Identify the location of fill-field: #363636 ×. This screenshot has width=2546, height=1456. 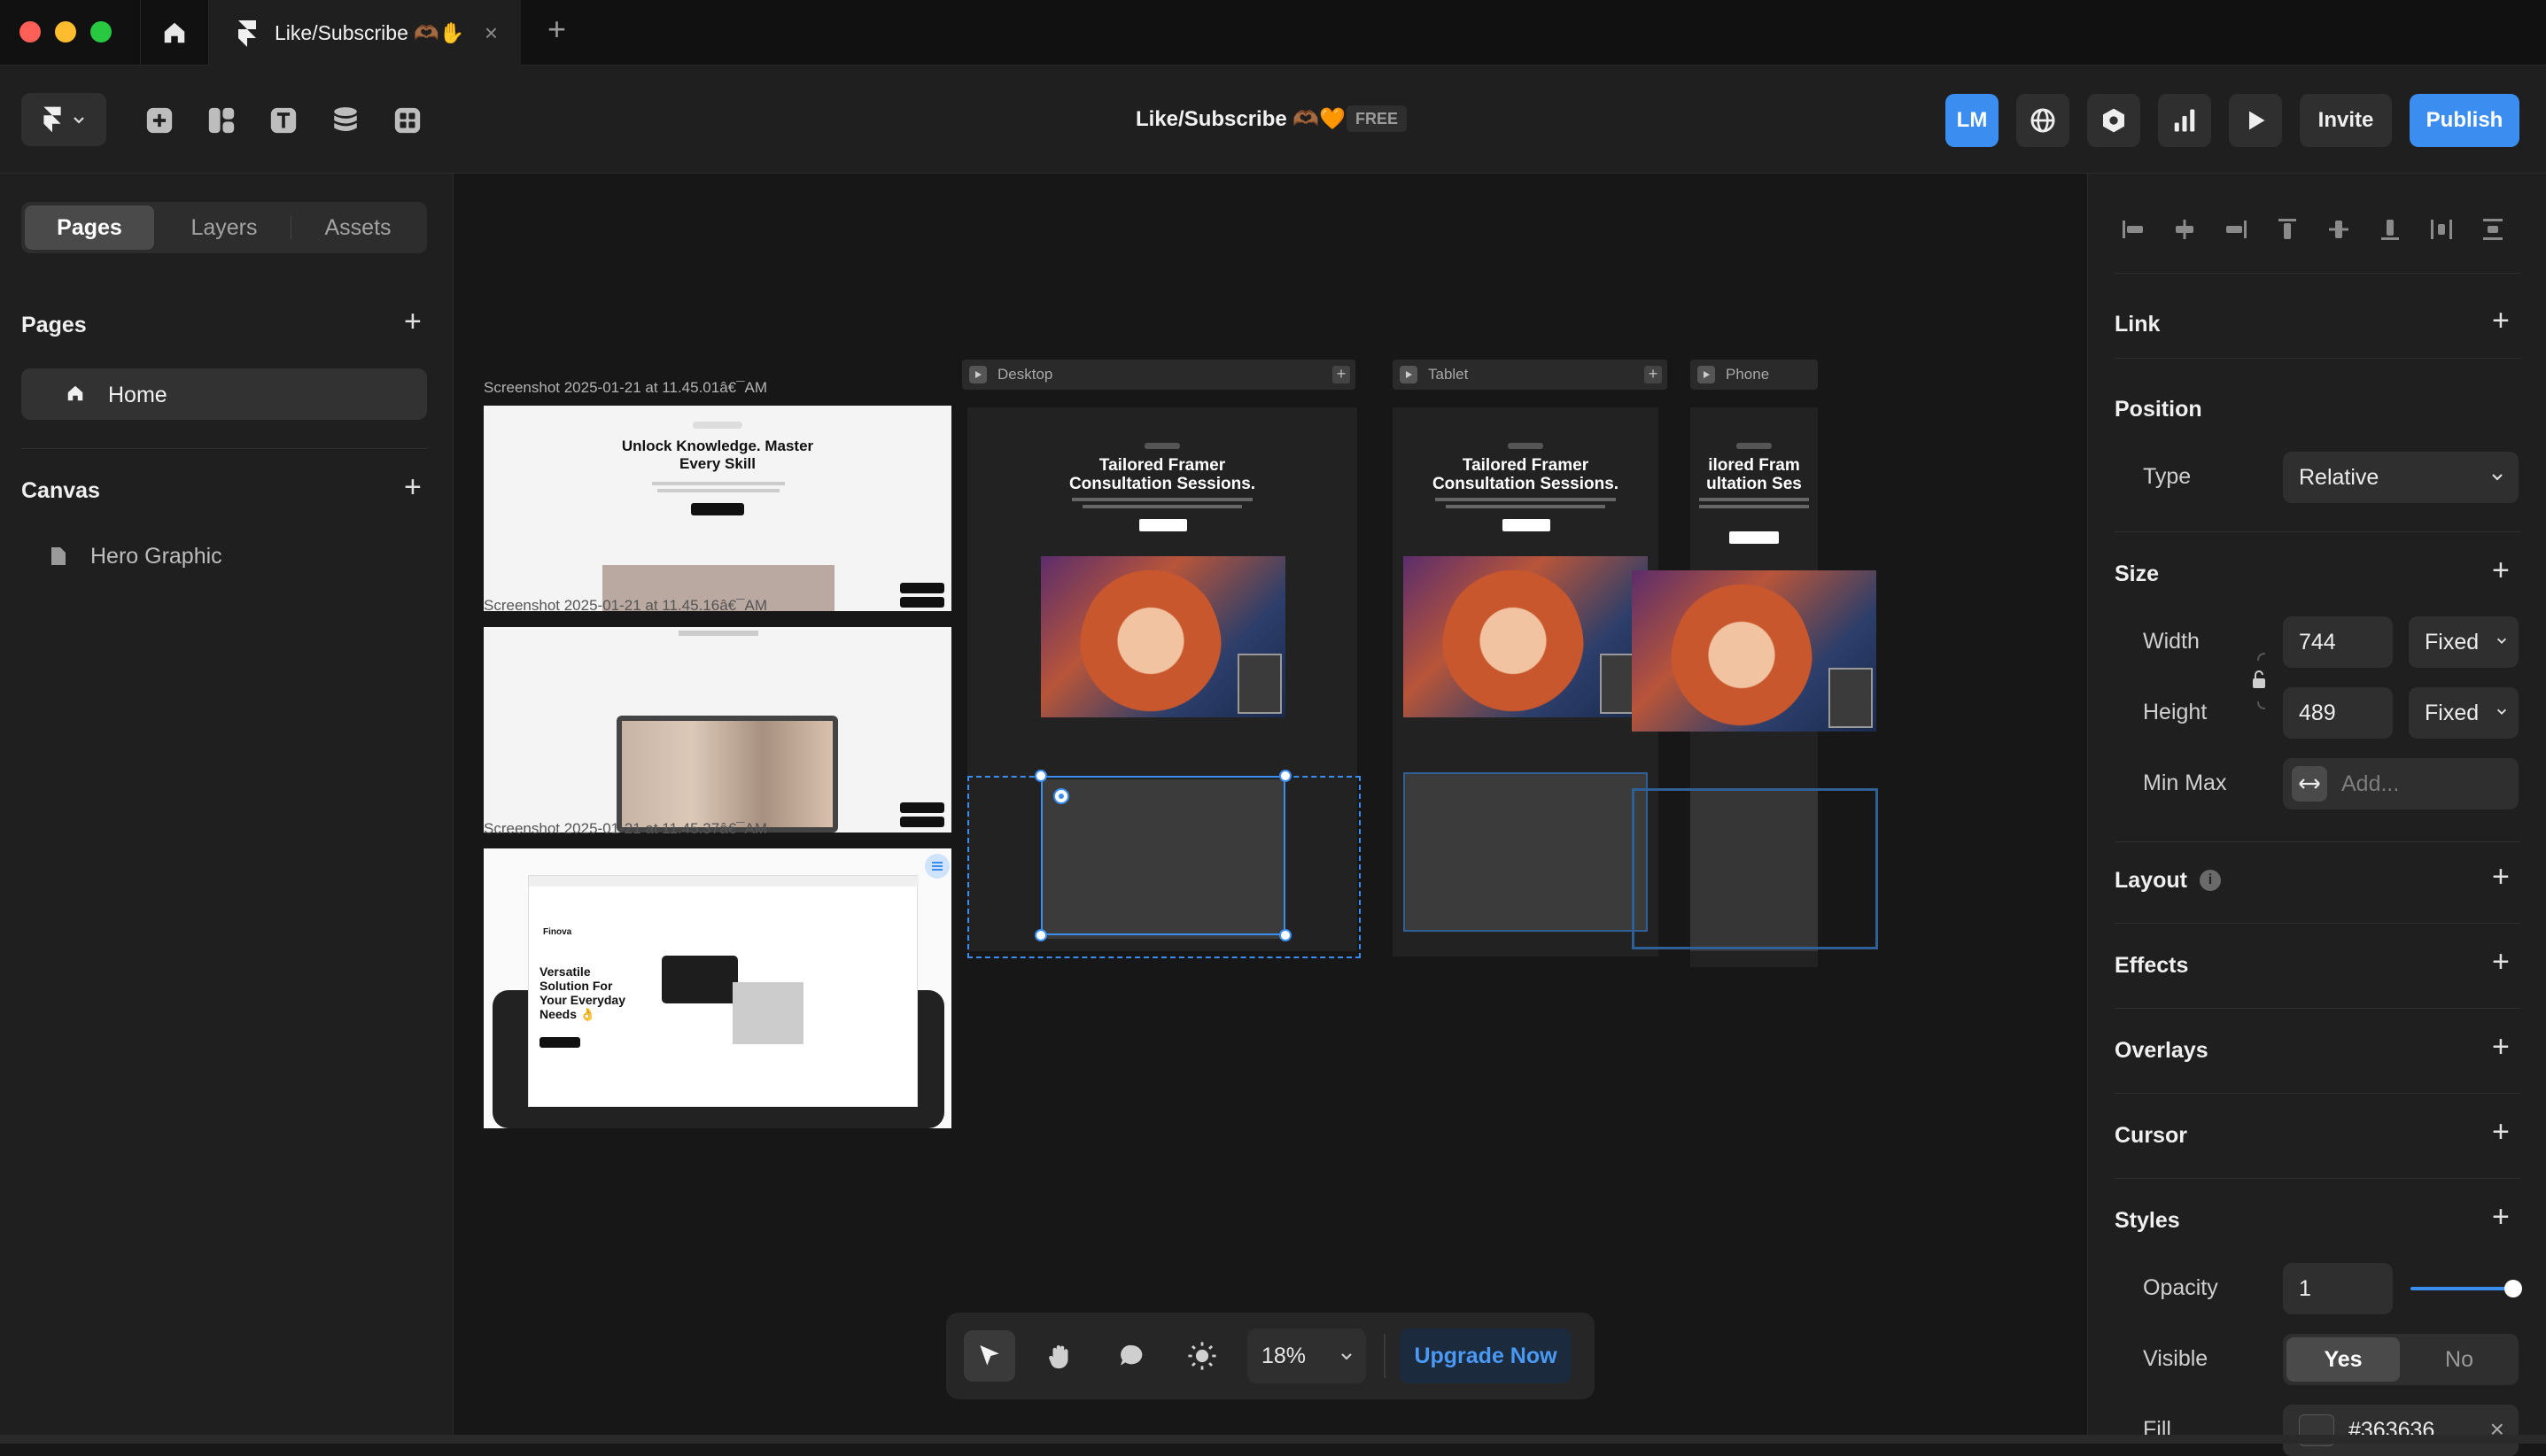
(2401, 1430).